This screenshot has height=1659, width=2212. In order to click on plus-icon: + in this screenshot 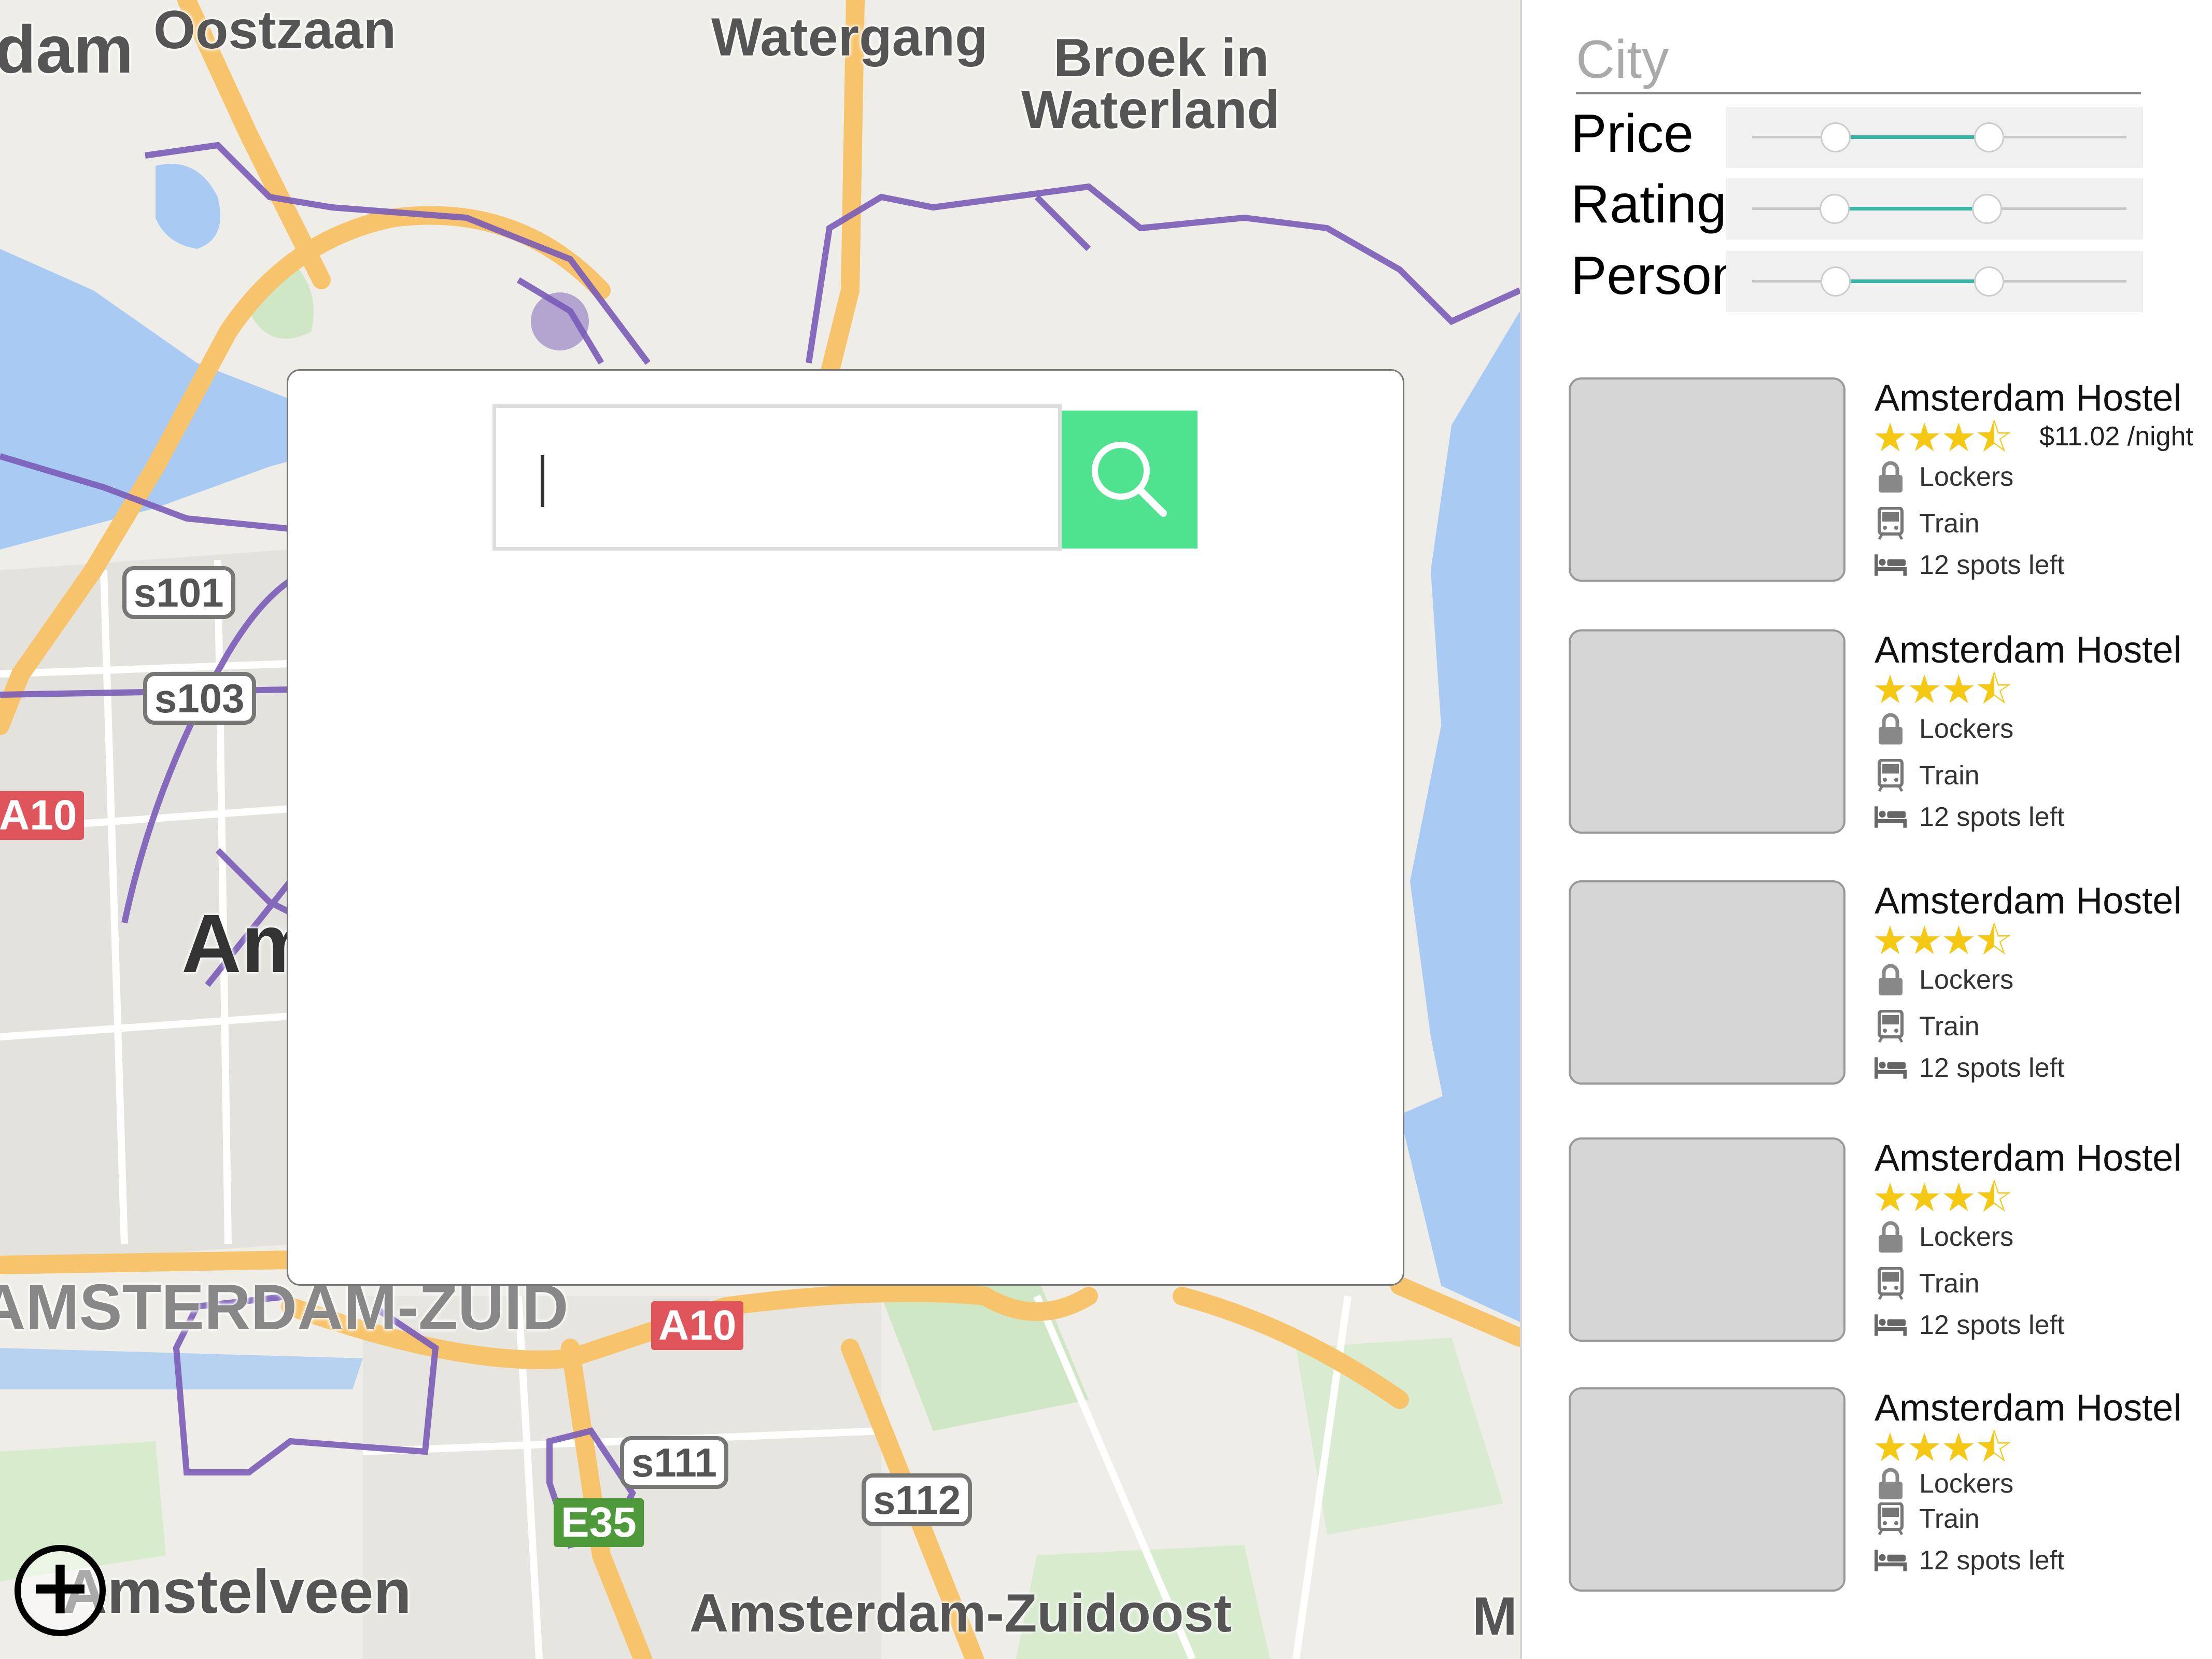, I will do `click(60, 1587)`.